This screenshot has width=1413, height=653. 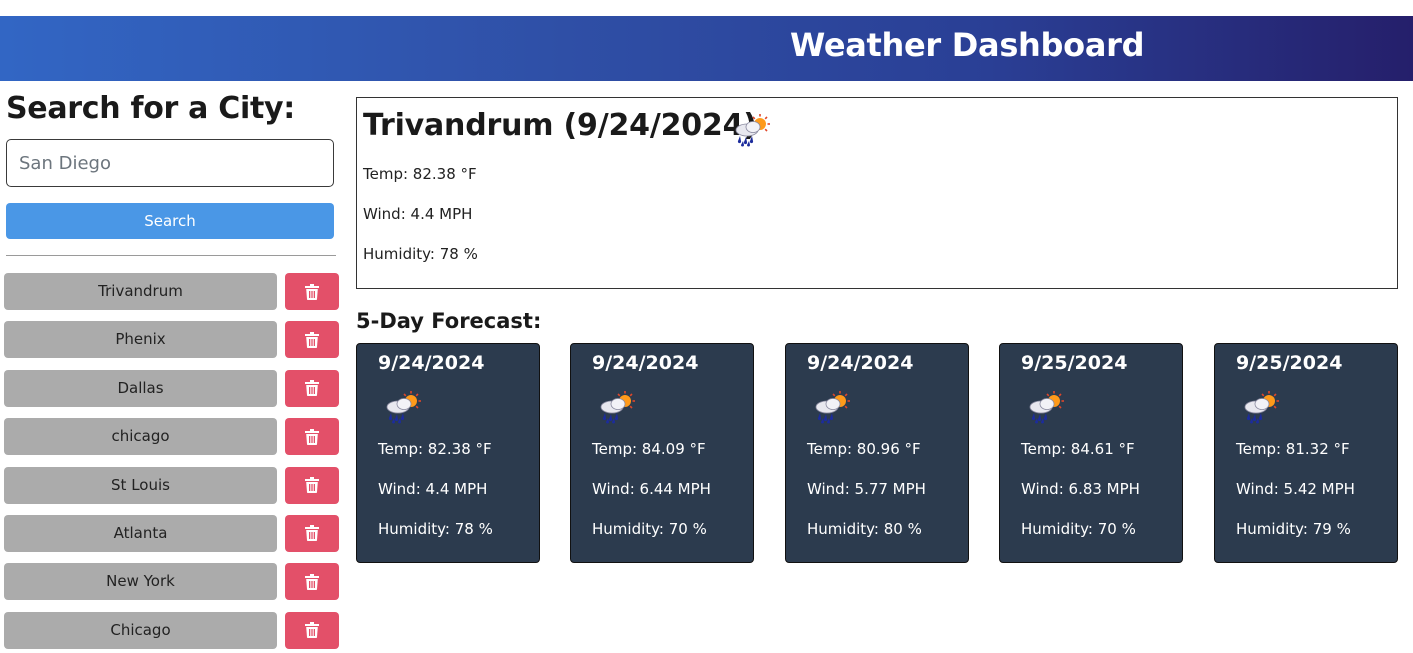 I want to click on history-item: St Louis, so click(x=172, y=485).